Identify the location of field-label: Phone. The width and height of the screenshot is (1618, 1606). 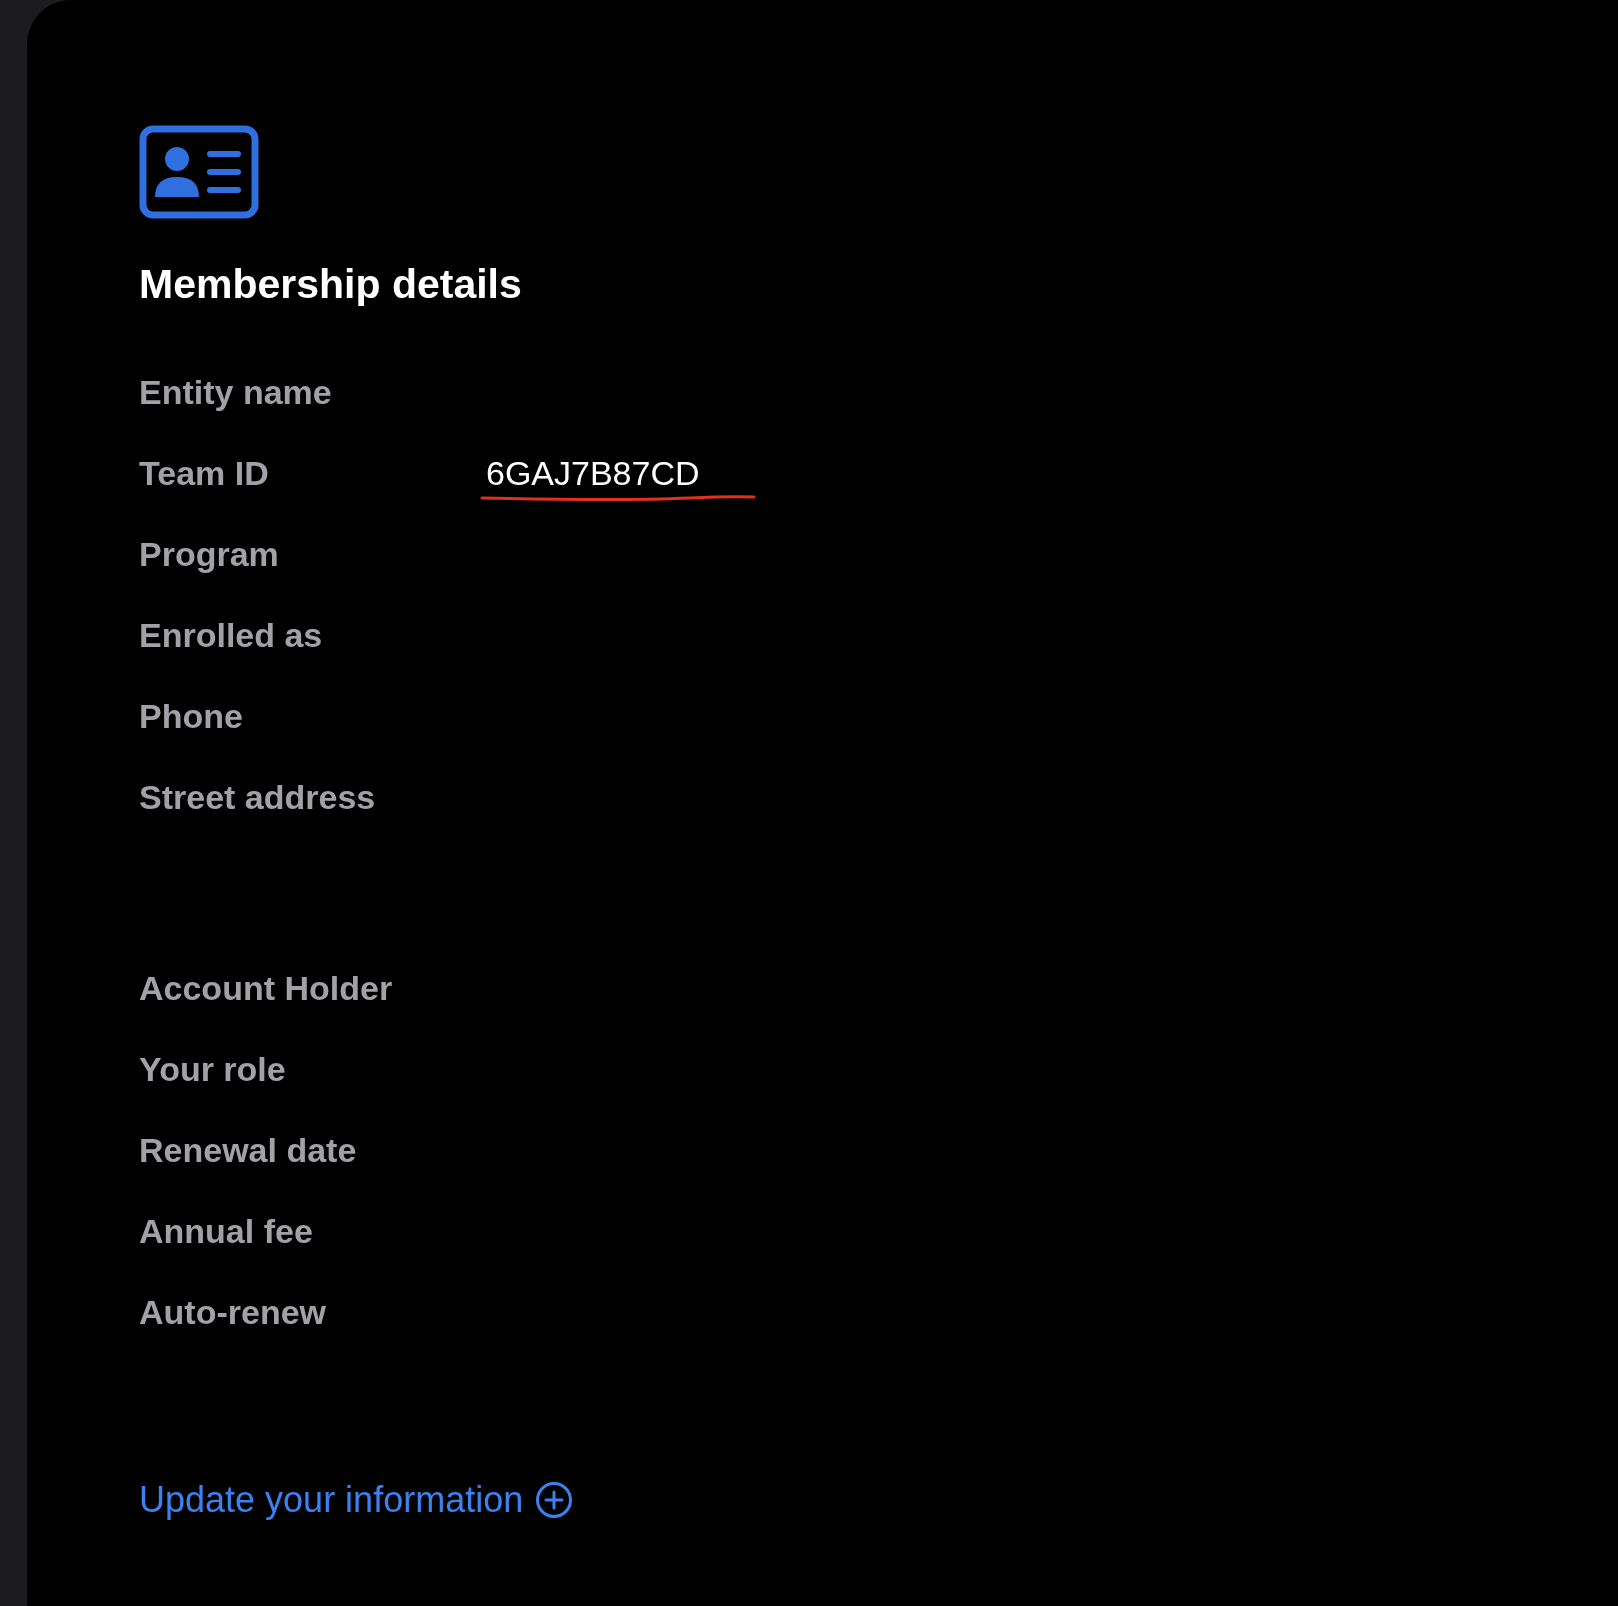
(191, 716).